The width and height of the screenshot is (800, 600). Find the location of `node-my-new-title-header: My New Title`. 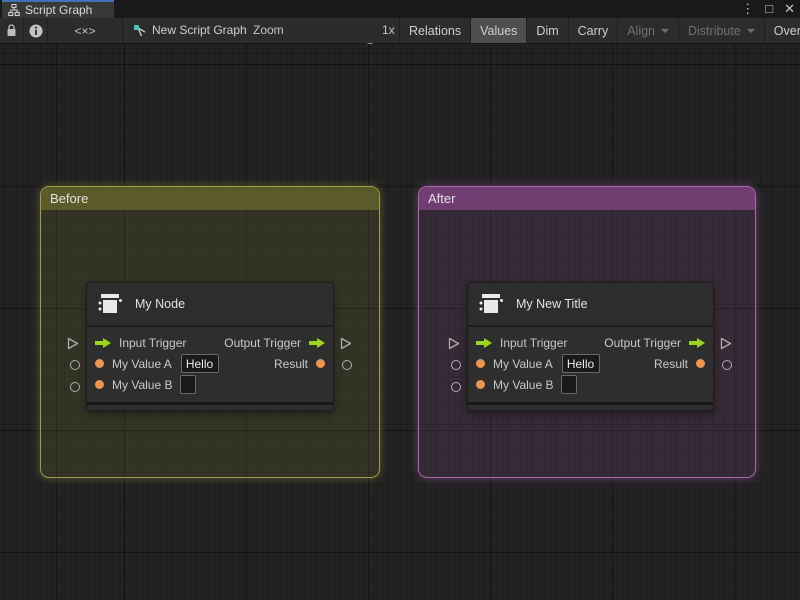

node-my-new-title-header: My New Title is located at coordinates (590, 305).